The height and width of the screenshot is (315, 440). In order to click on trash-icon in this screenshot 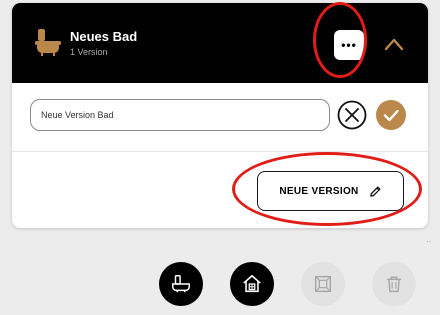, I will do `click(394, 284)`.